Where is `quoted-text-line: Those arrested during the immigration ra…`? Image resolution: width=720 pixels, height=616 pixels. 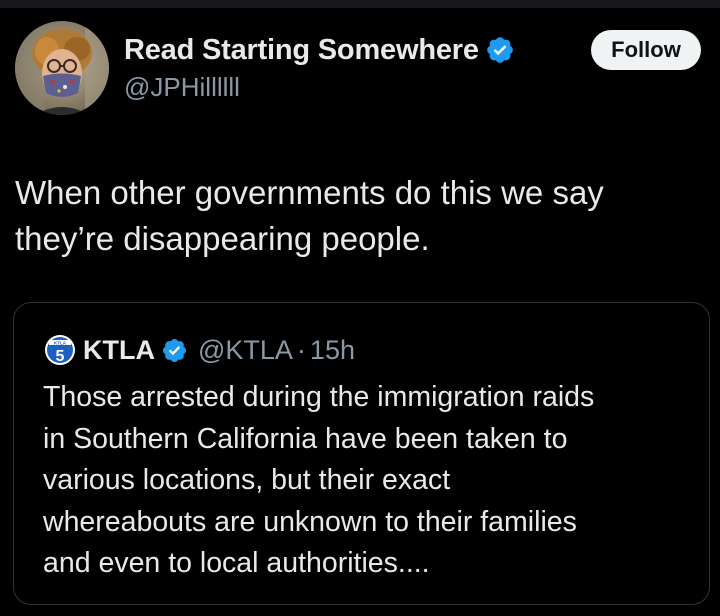 quoted-text-line: Those arrested during the immigration ra… is located at coordinates (319, 397).